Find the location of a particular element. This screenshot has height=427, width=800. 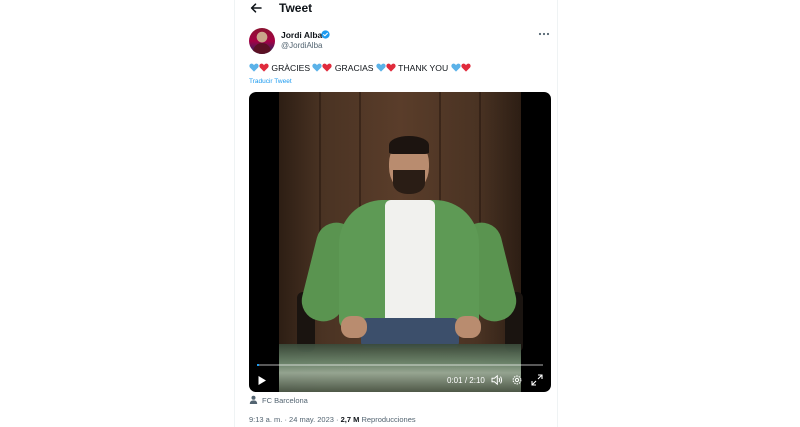

person-shirt is located at coordinates (410, 260).